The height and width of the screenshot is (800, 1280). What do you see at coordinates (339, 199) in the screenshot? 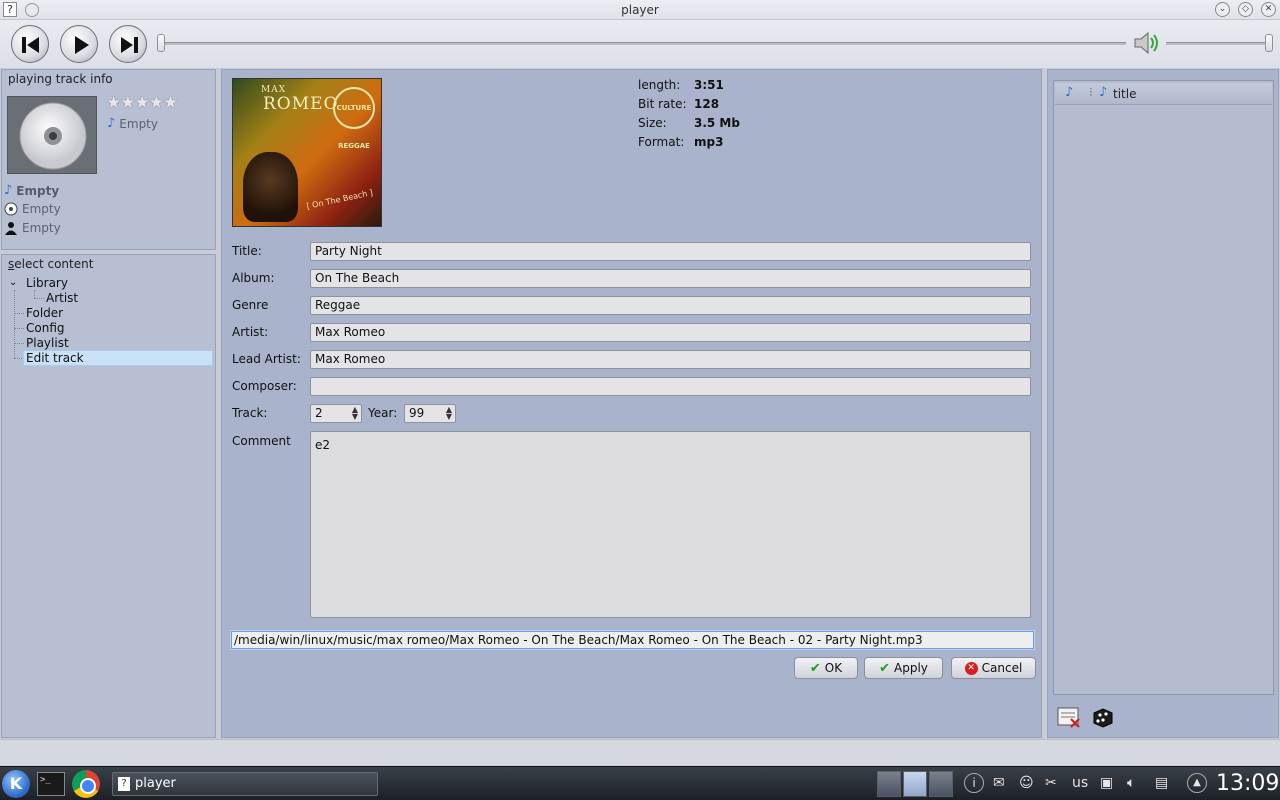
I see `album-art-title-text: [ On The Beach ]` at bounding box center [339, 199].